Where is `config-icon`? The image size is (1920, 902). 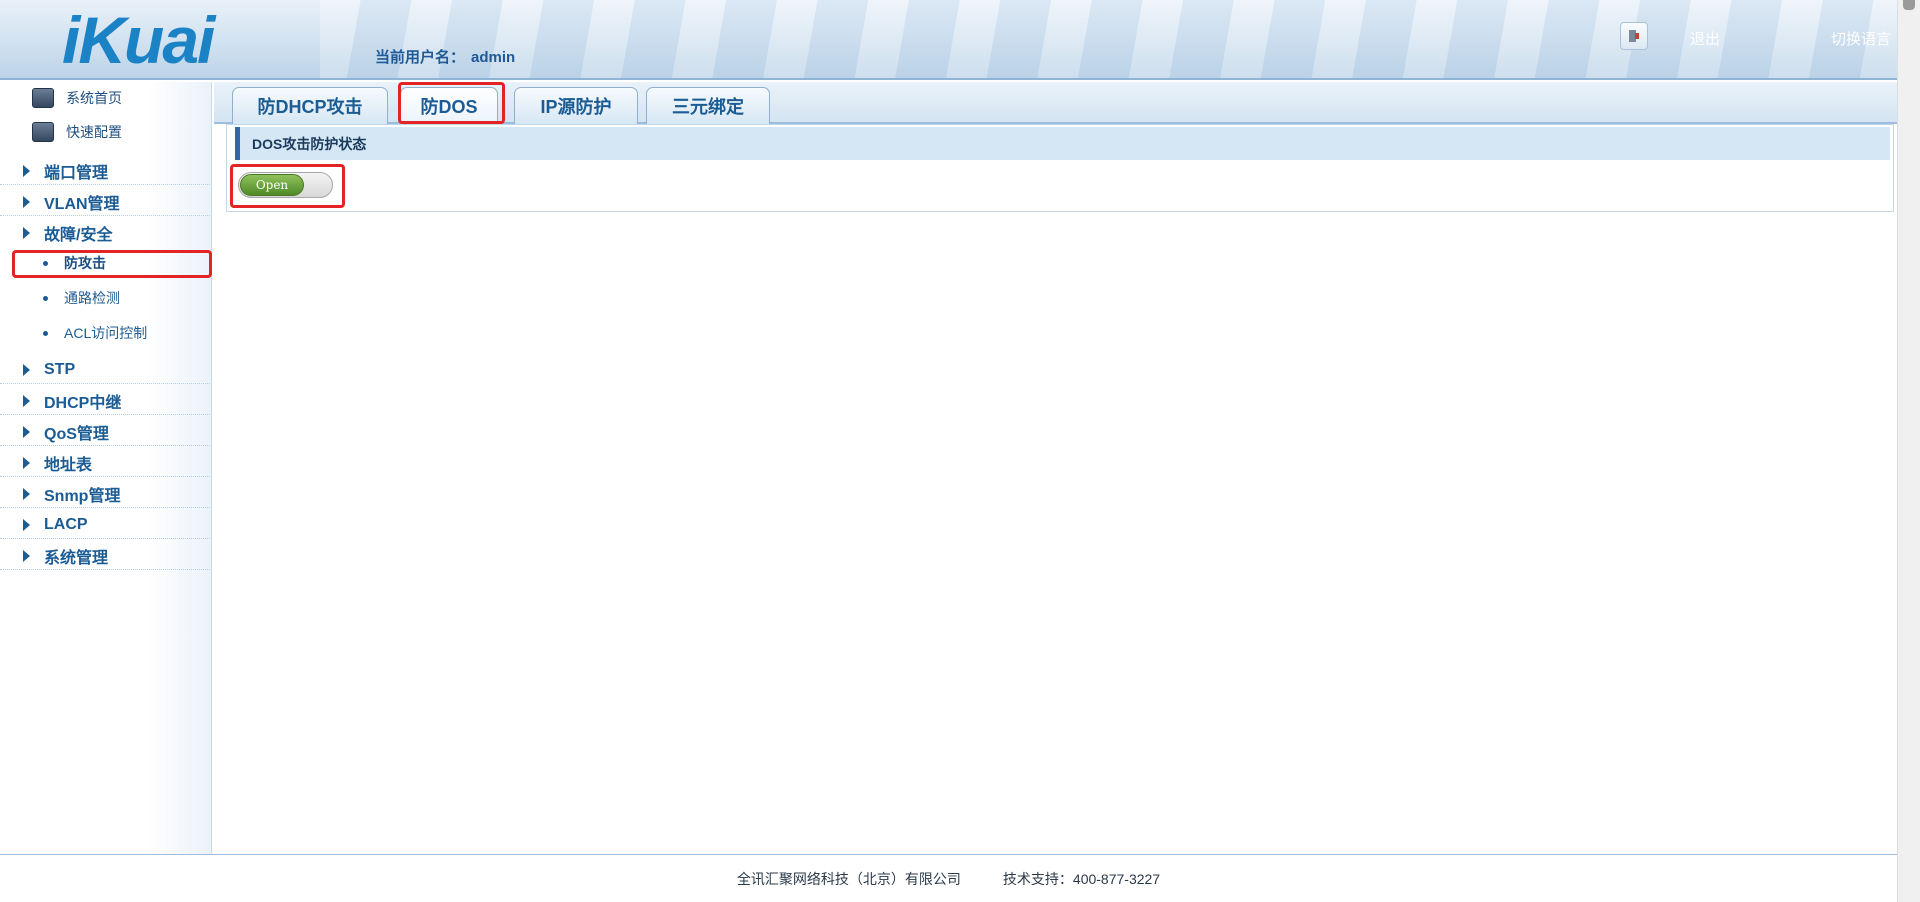
config-icon is located at coordinates (43, 132).